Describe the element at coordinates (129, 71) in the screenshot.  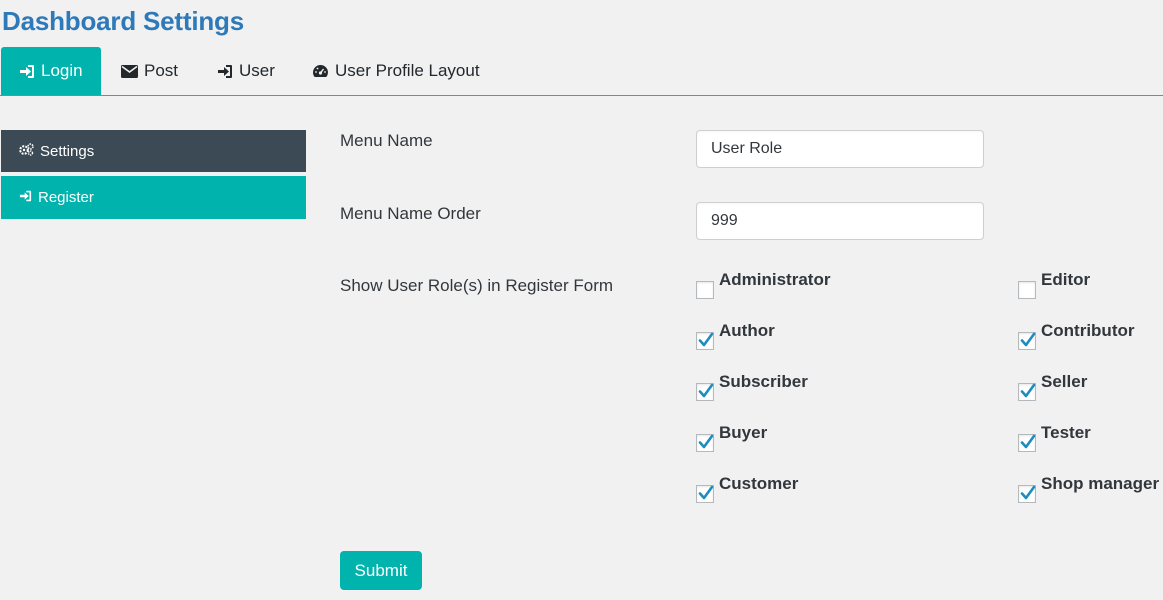
I see `envelope-icon` at that location.